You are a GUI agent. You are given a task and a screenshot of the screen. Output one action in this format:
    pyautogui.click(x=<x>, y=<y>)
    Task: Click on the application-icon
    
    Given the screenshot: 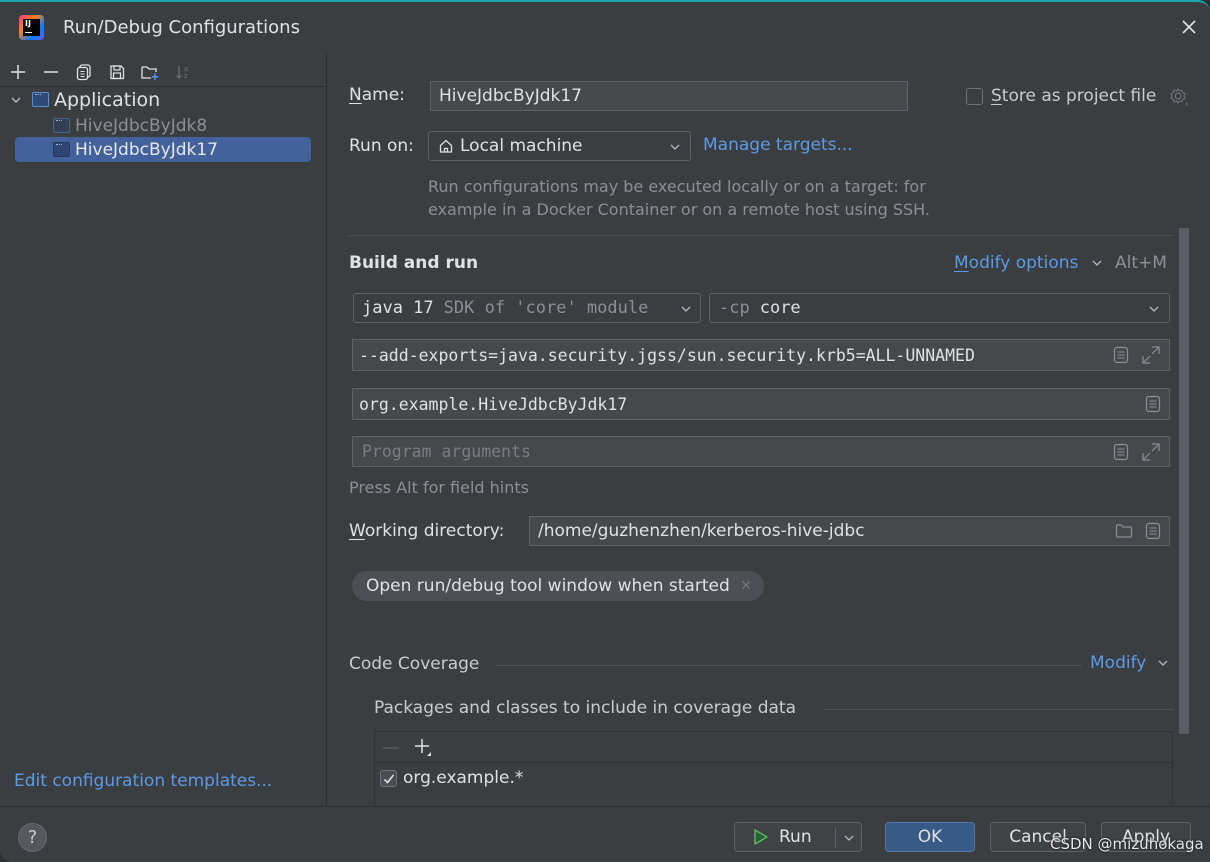 What is the action you would take?
    pyautogui.click(x=40, y=99)
    